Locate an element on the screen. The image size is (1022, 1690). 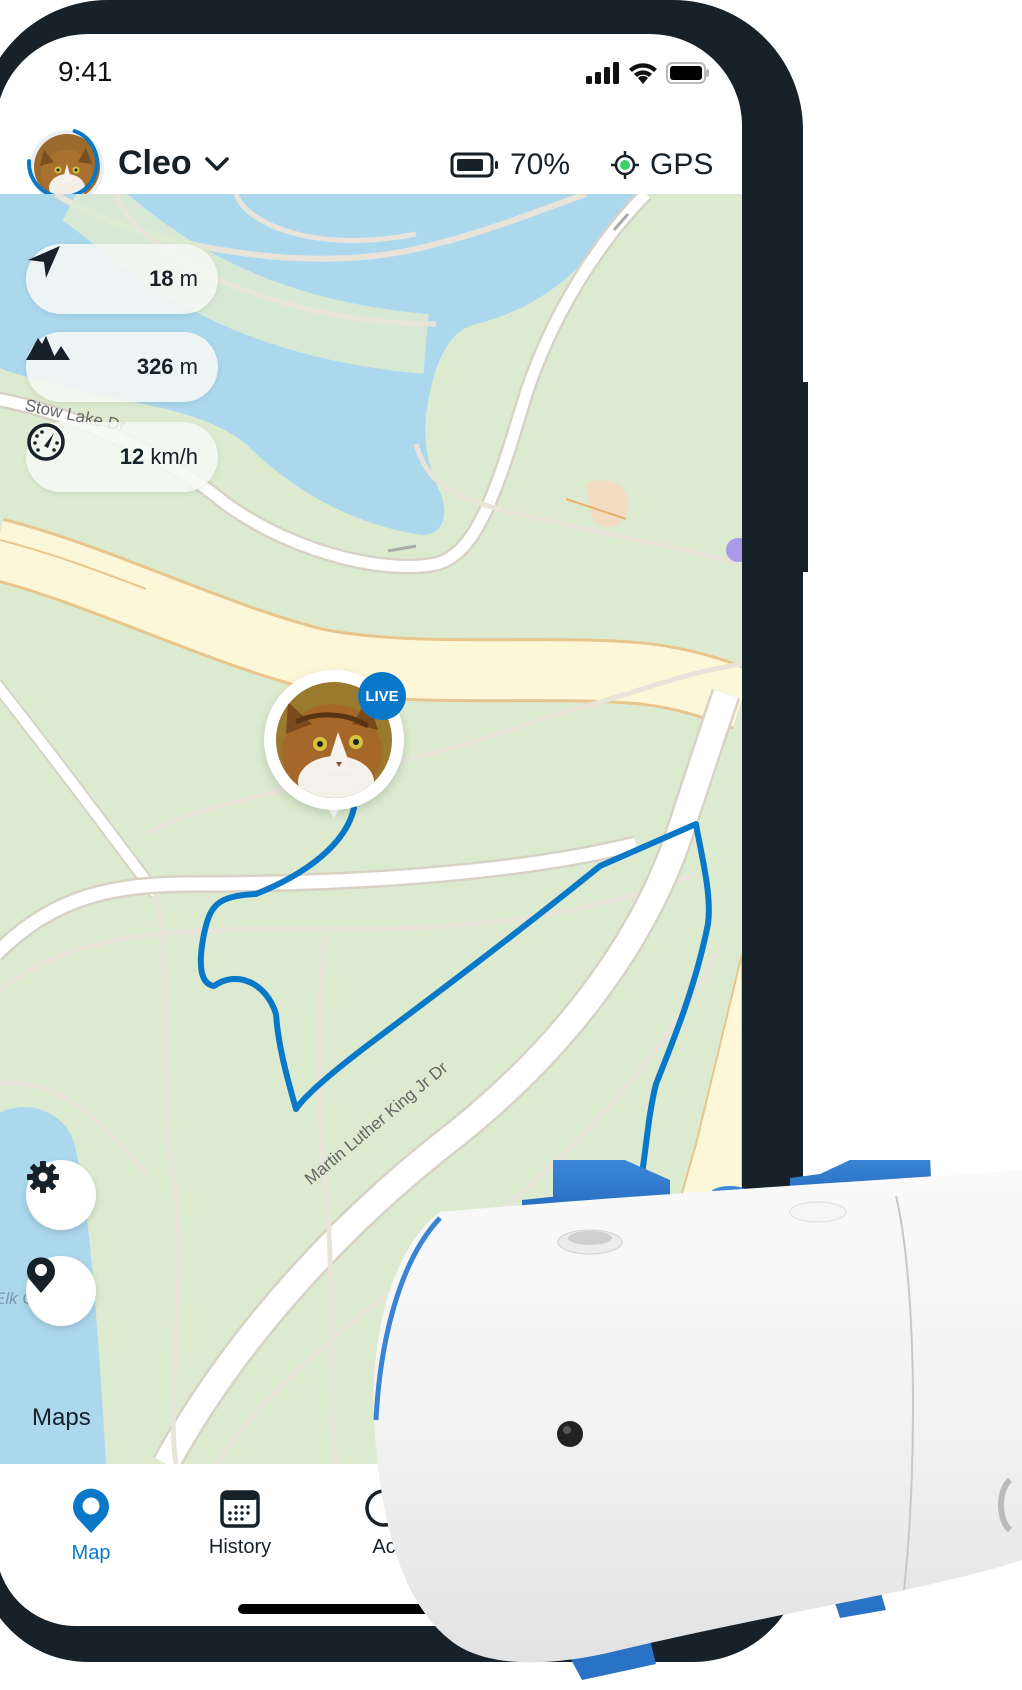
maps-layer-button is located at coordinates (61, 1291).